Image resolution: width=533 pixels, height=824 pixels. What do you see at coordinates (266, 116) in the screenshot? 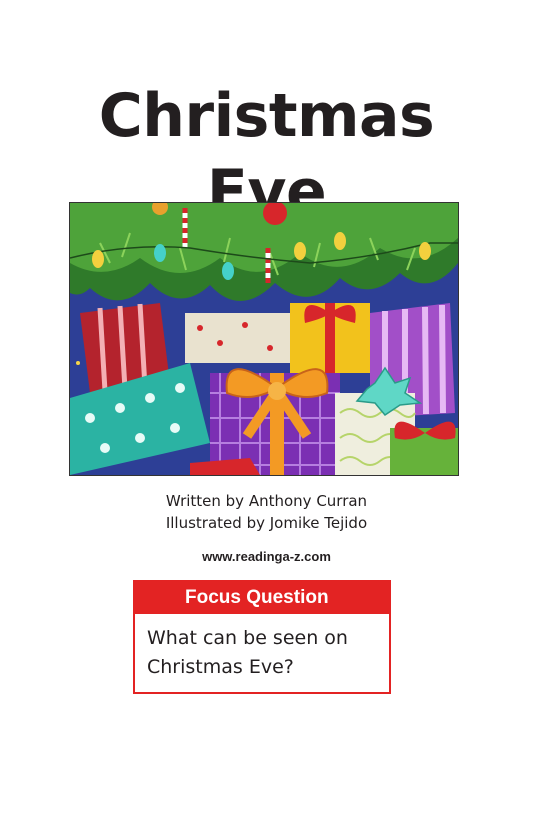
I see `title-line-1: Christmas` at bounding box center [266, 116].